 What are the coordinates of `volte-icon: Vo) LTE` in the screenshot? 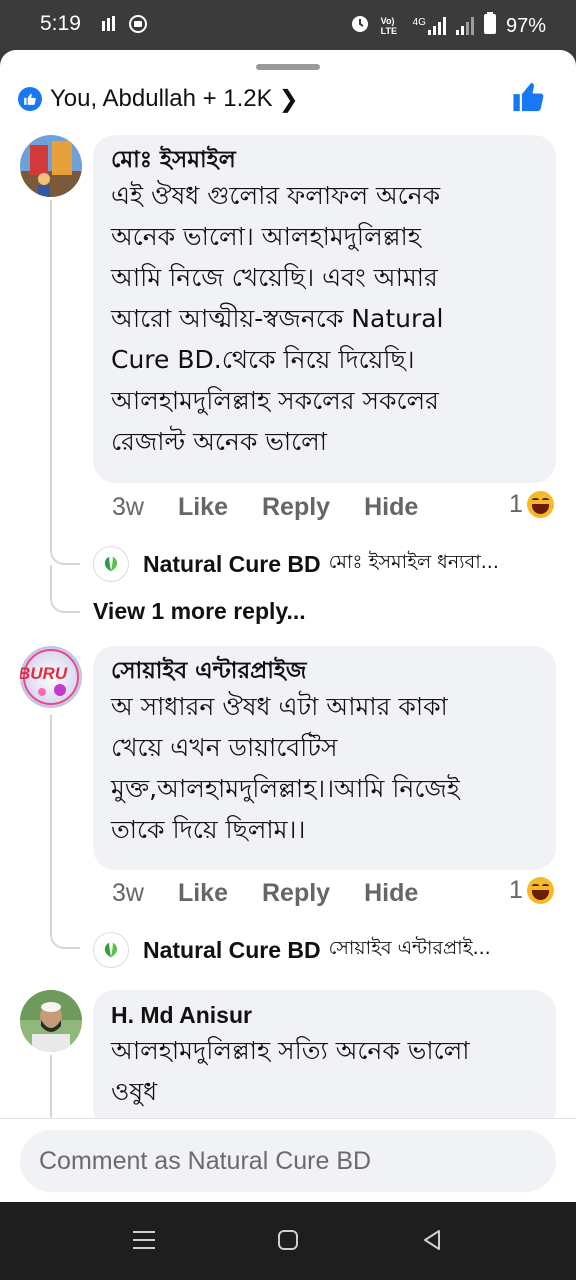 It's located at (388, 26).